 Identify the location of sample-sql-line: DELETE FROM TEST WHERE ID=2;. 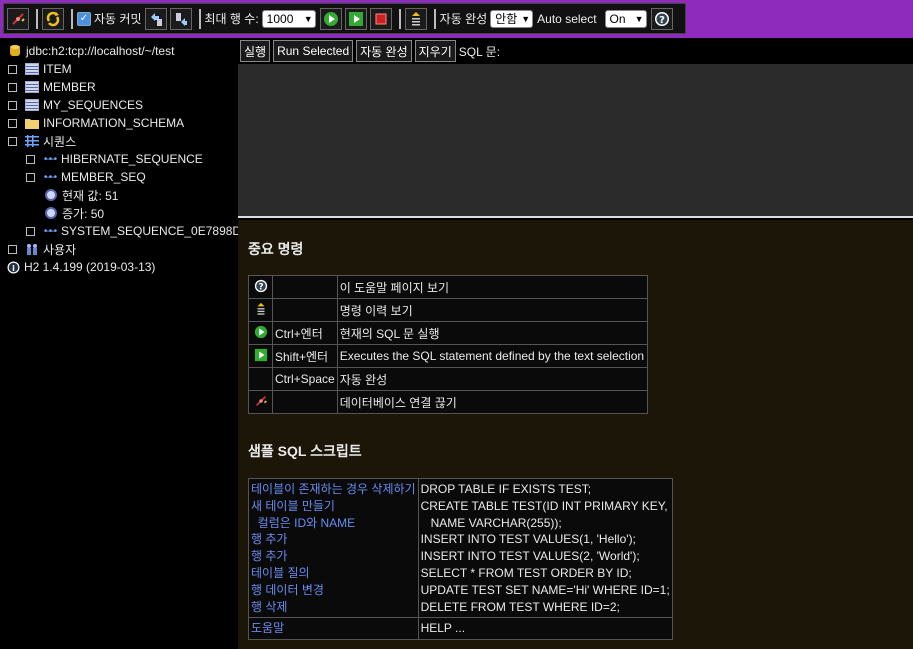
(520, 606).